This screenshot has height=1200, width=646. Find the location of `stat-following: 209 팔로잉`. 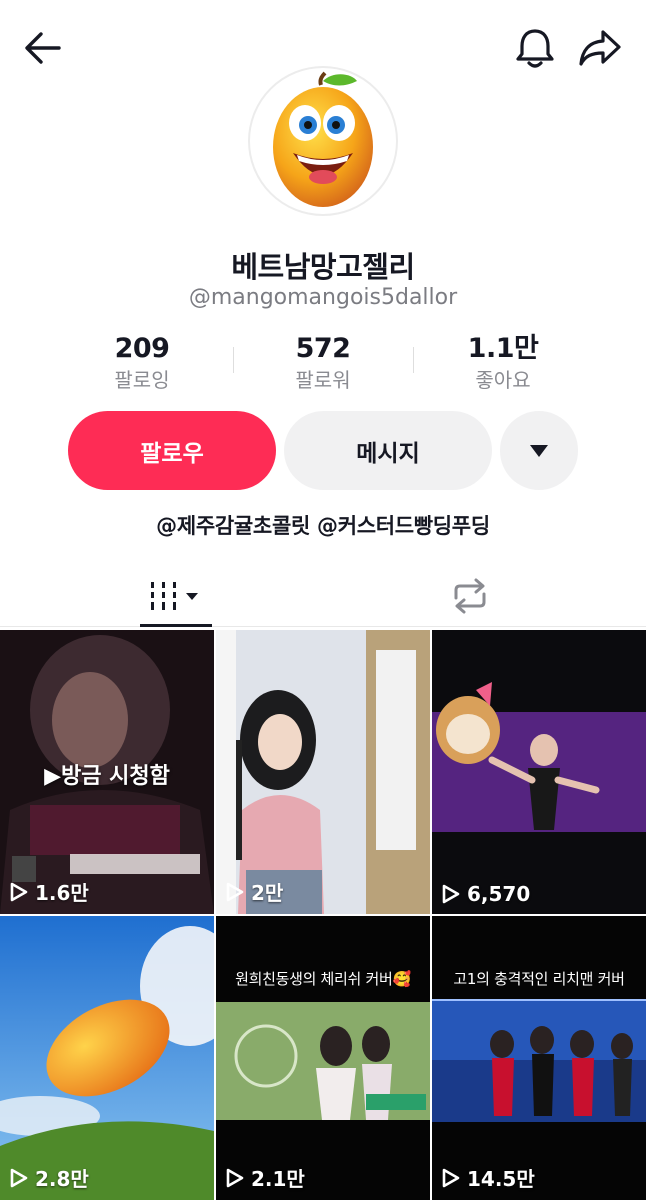

stat-following: 209 팔로잉 is located at coordinates (142, 363).